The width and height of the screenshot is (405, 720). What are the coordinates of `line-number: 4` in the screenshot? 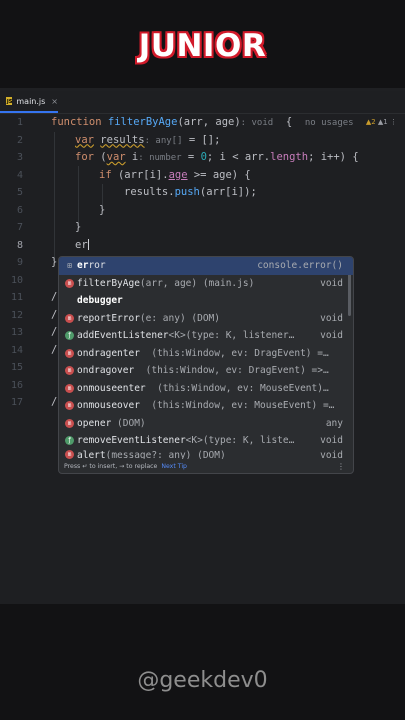 It's located at (19, 175).